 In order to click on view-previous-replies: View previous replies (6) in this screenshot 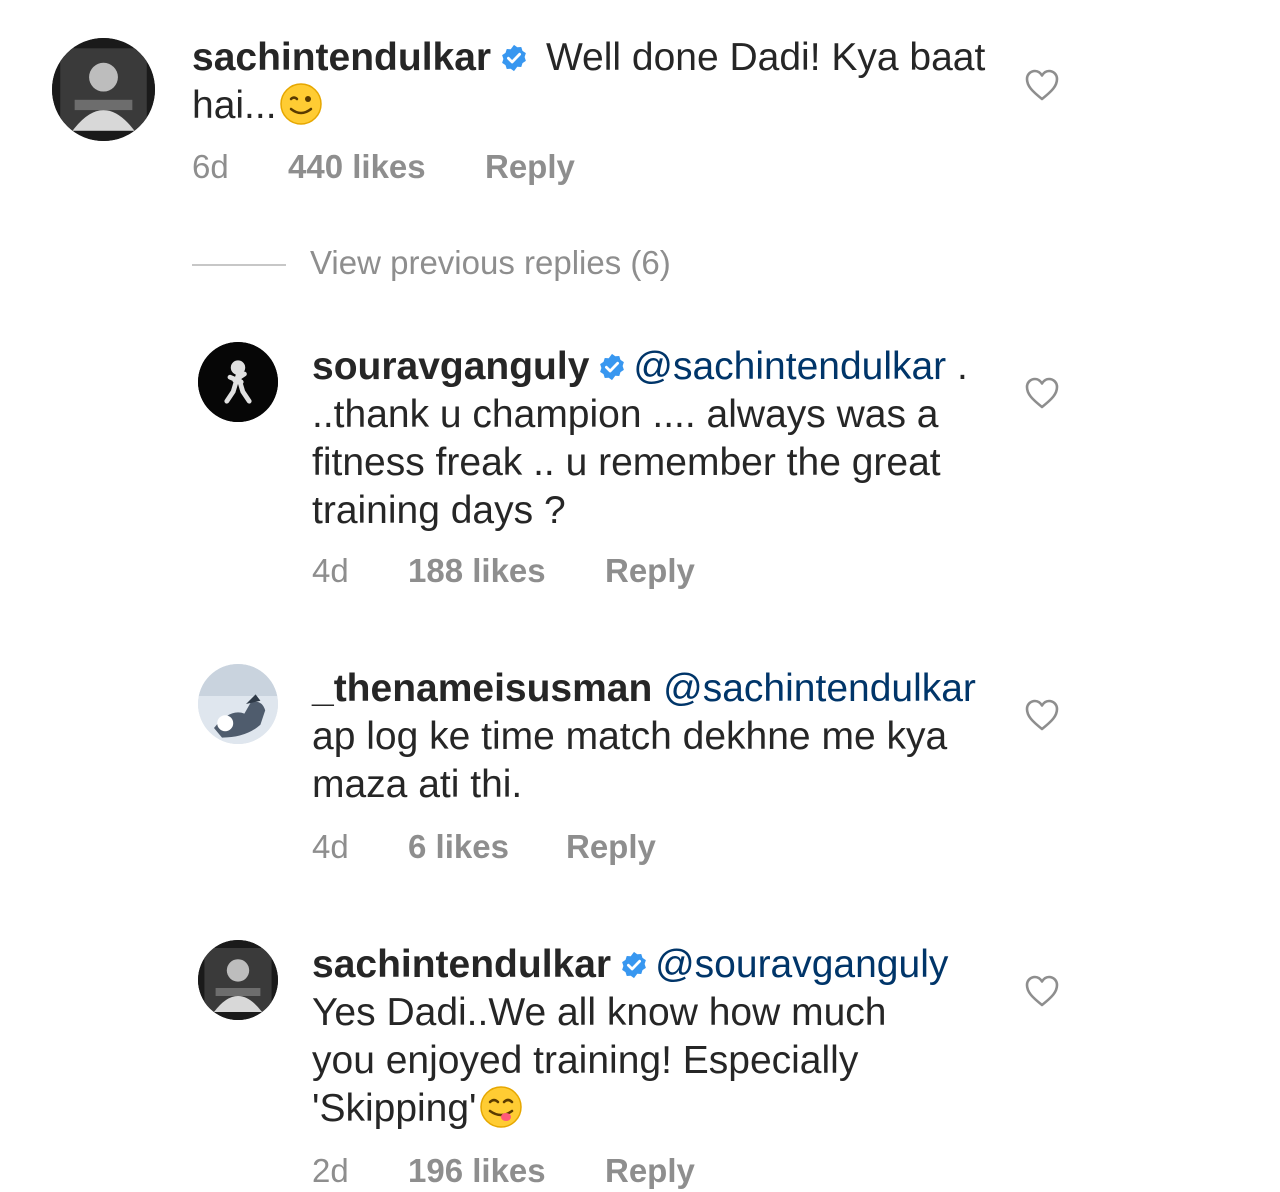, I will do `click(431, 263)`.